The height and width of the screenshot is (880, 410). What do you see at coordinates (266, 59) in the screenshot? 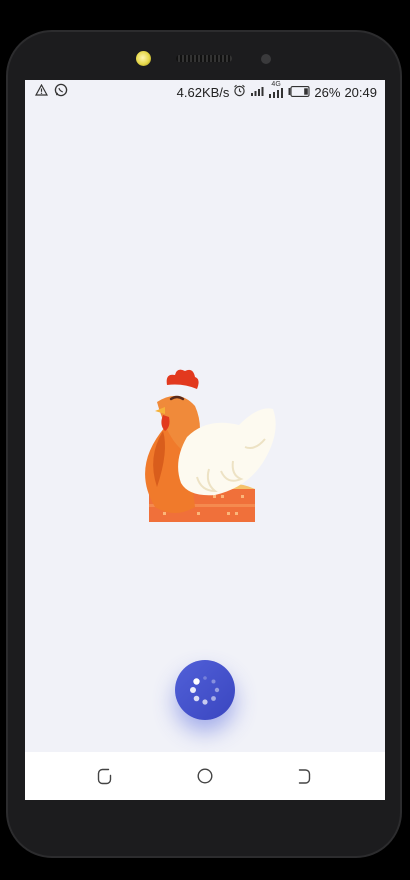
I see `proximity-sensor` at bounding box center [266, 59].